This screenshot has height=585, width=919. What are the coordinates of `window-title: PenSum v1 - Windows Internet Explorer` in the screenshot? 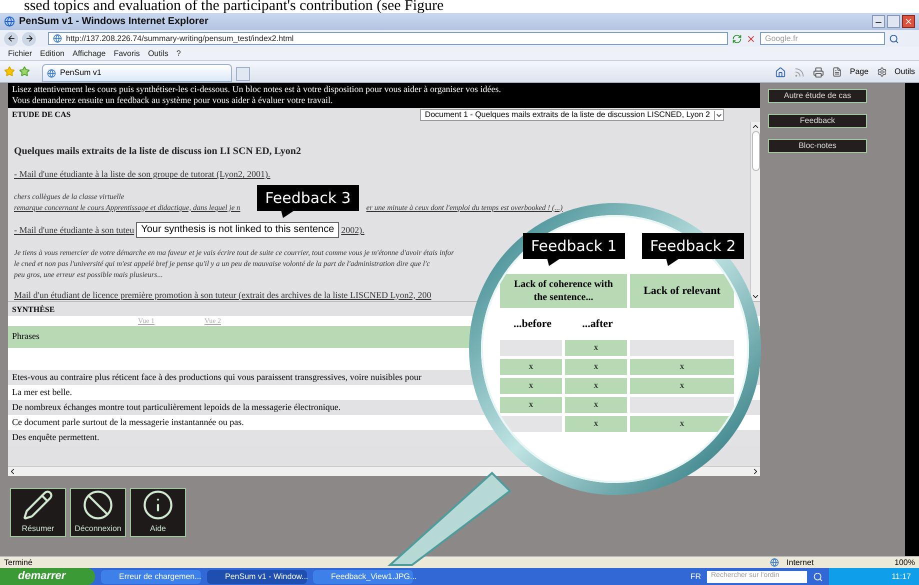 It's located at (113, 22).